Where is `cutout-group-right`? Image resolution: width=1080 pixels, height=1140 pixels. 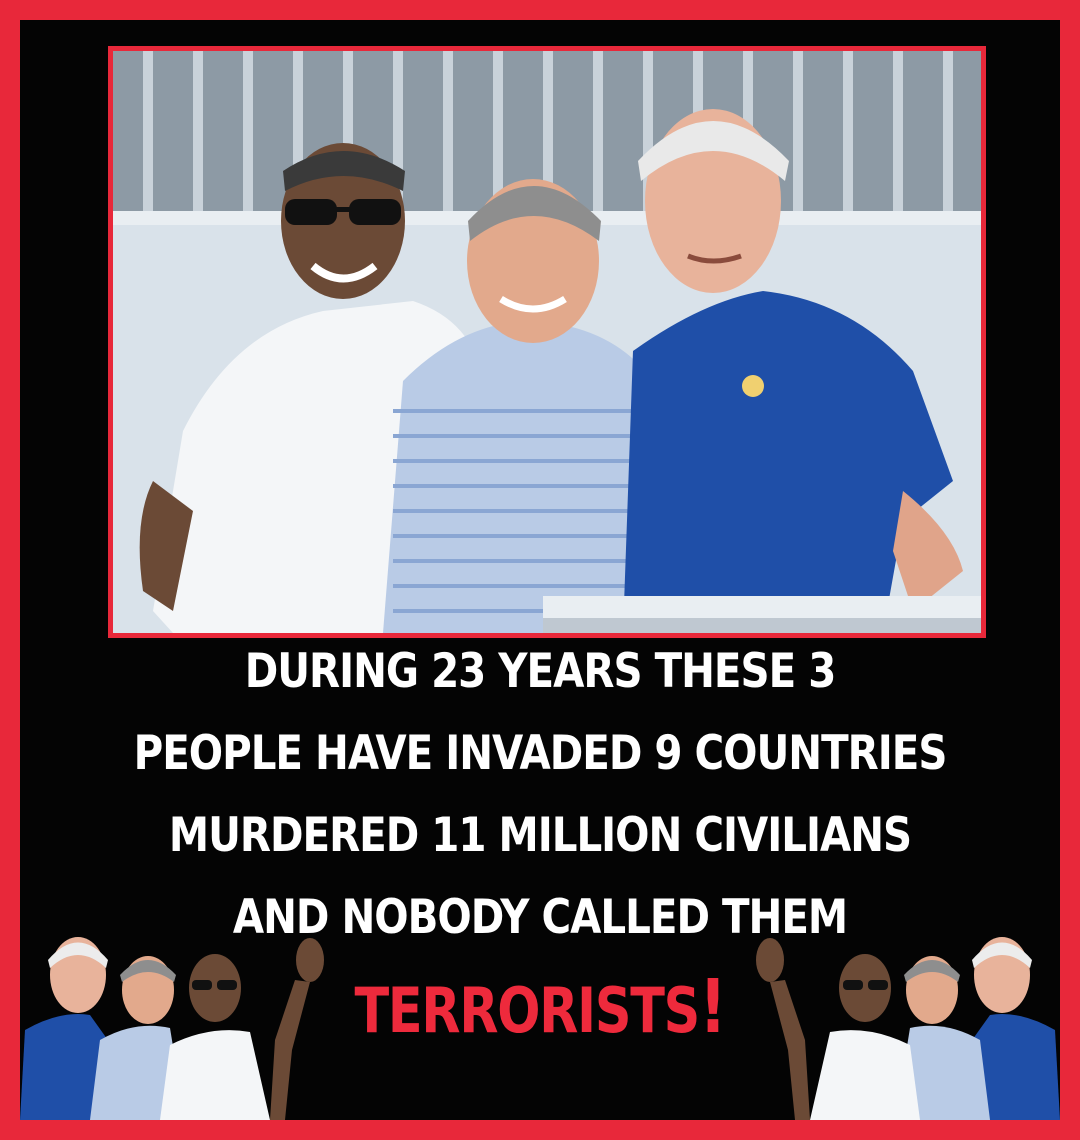
cutout-group-right is located at coordinates (905, 1020).